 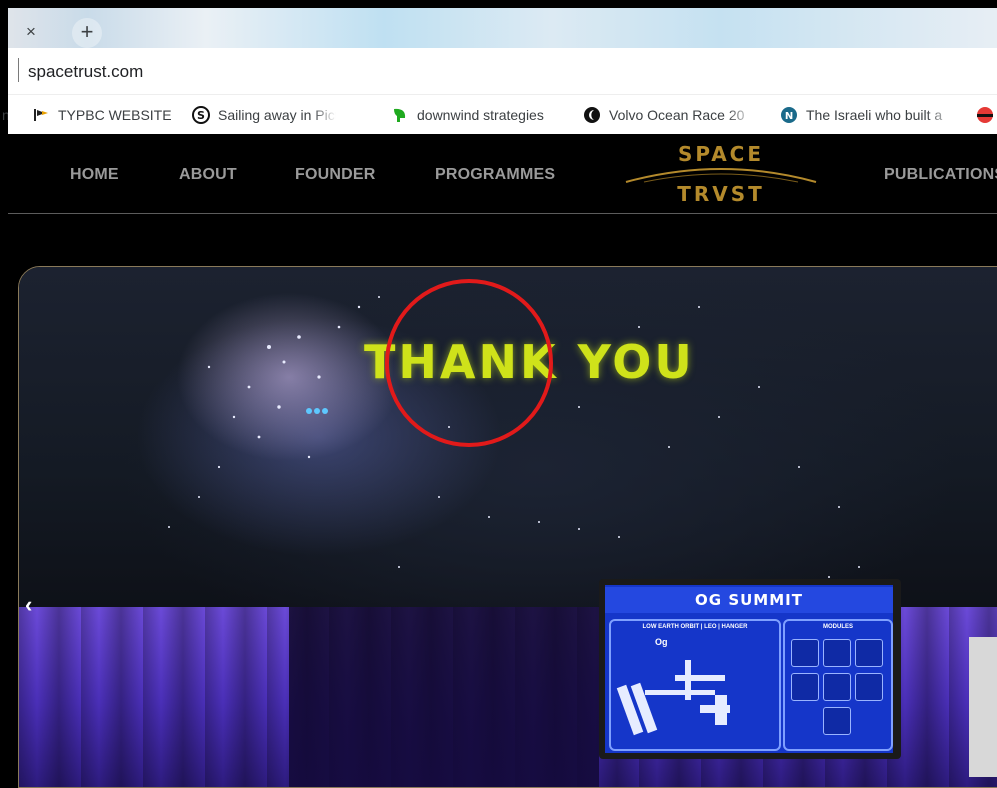 I want to click on modules-label: MODULES, so click(x=838, y=627).